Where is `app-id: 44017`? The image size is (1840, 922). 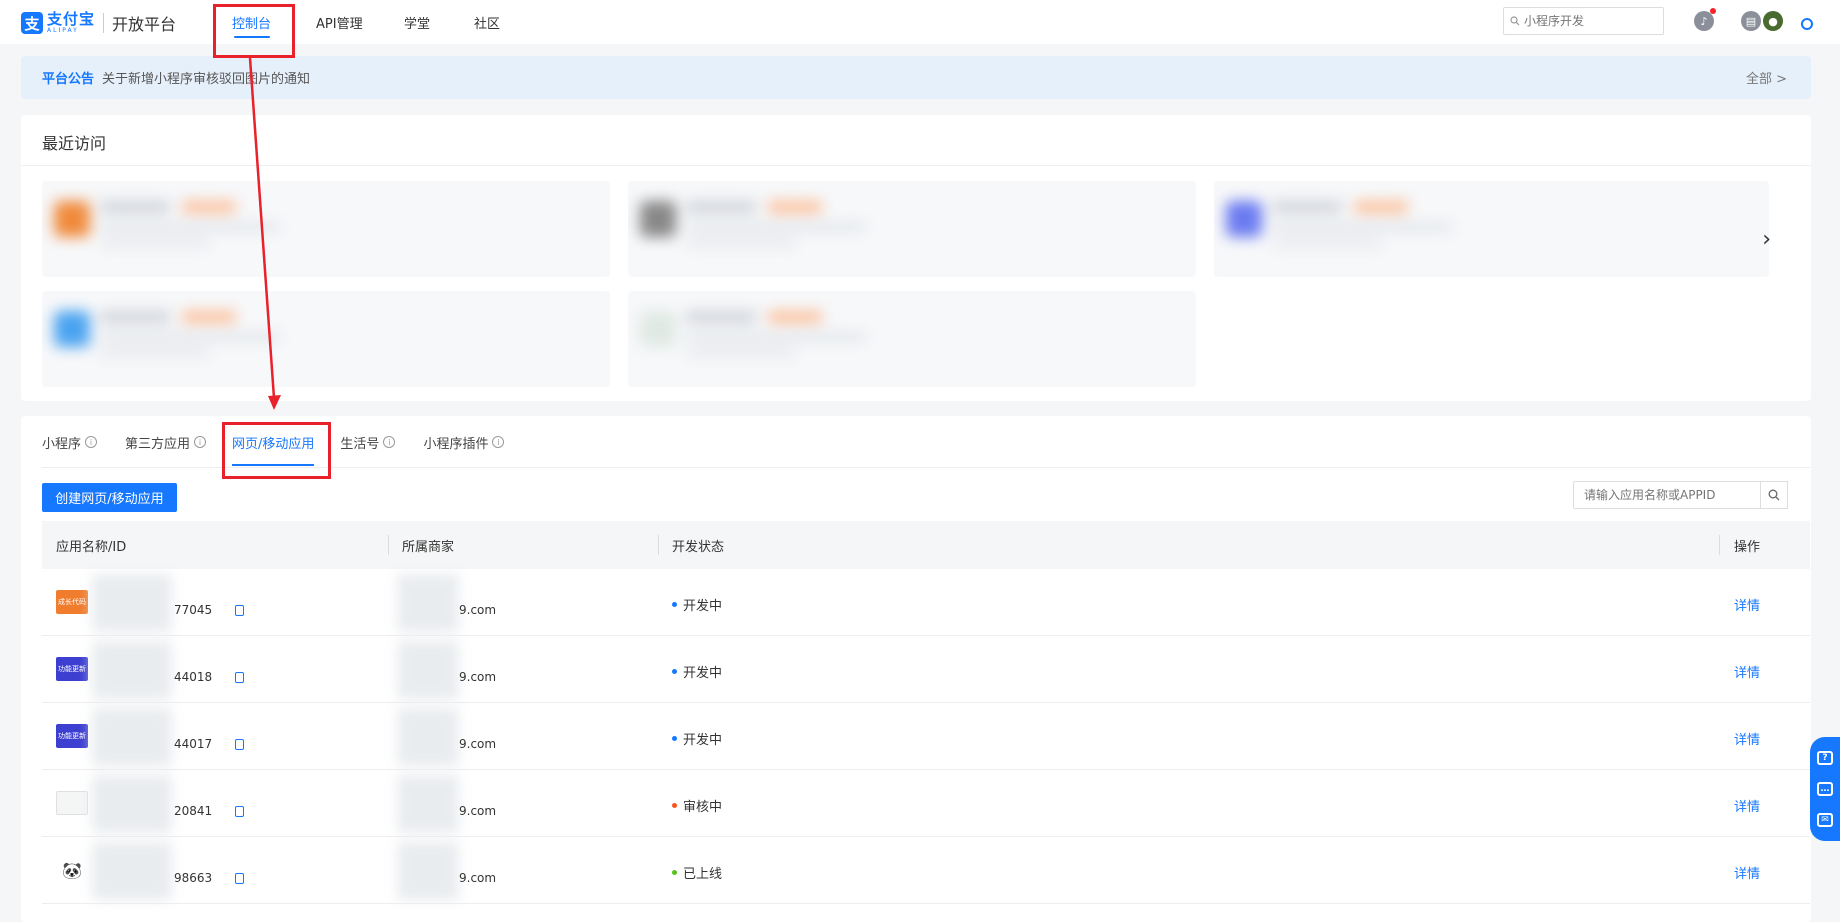
app-id: 44017 is located at coordinates (193, 744).